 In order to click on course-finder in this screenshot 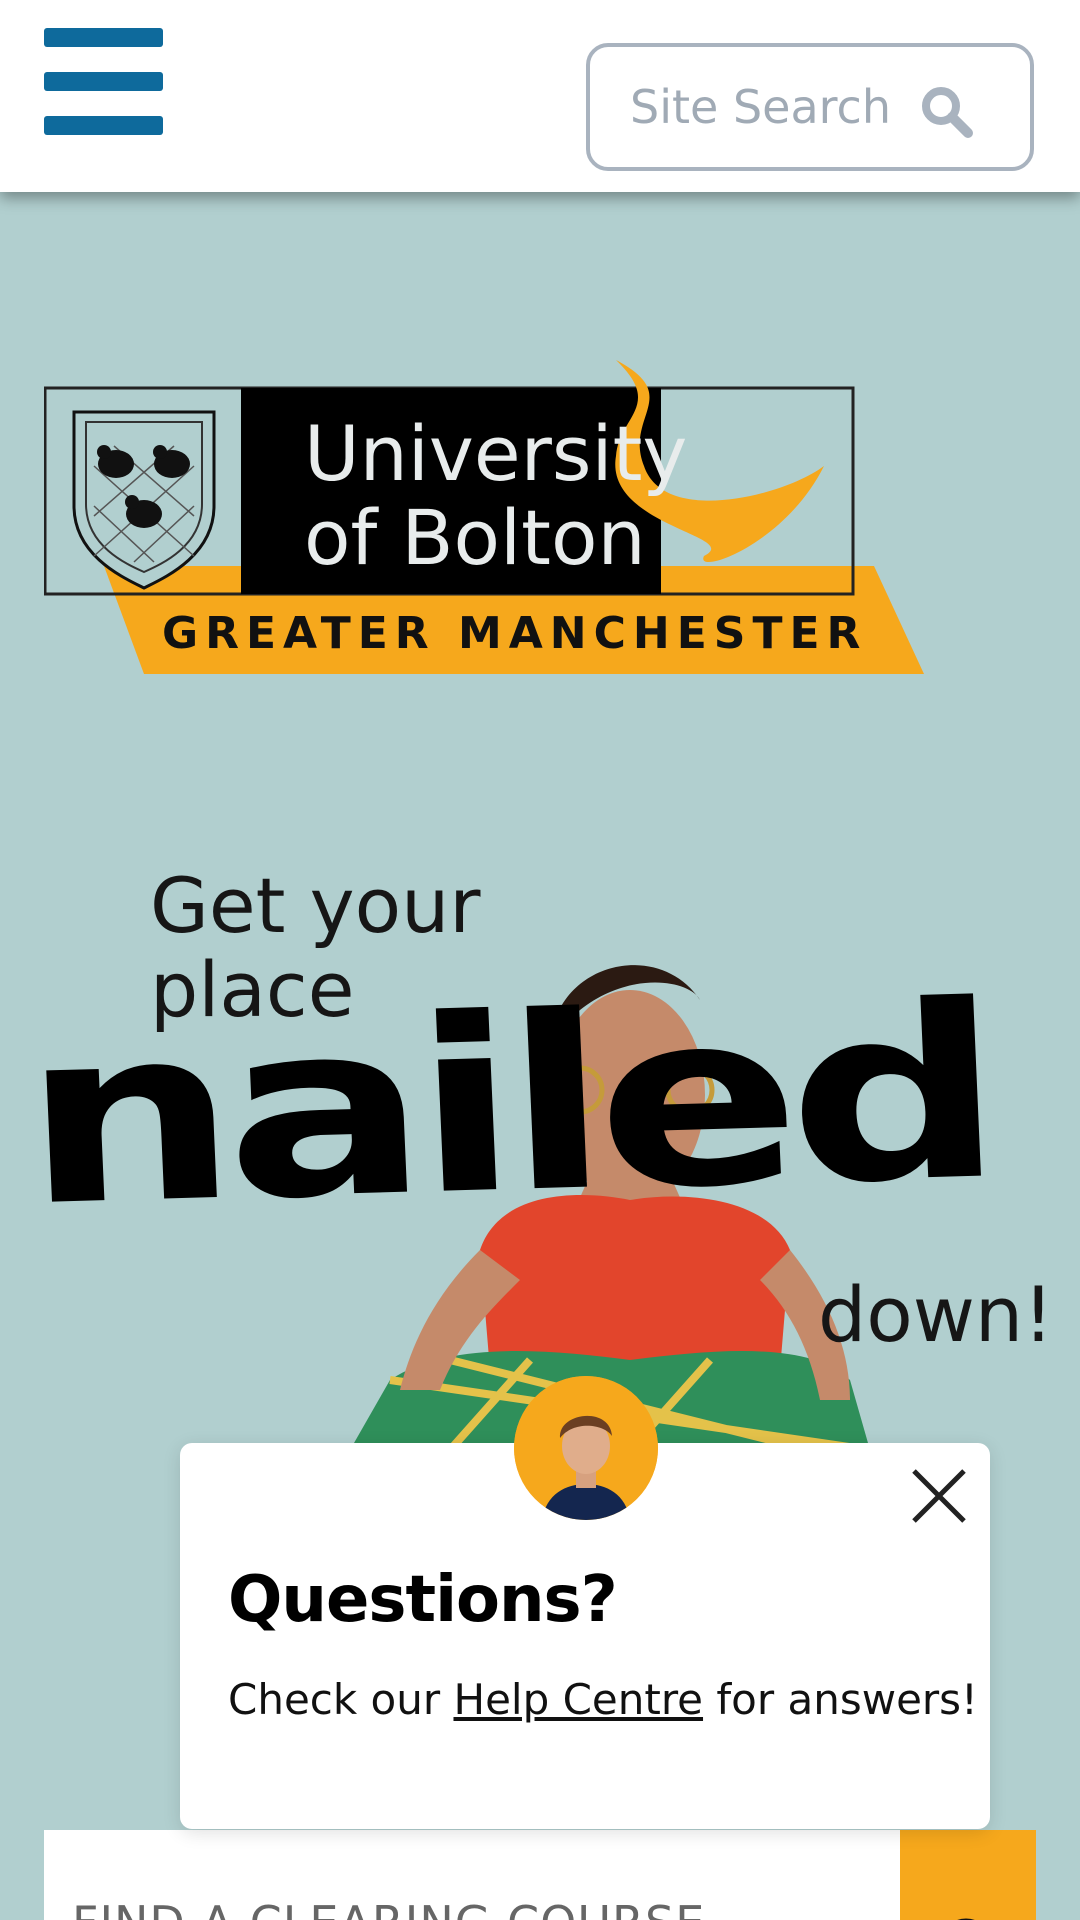, I will do `click(540, 1875)`.